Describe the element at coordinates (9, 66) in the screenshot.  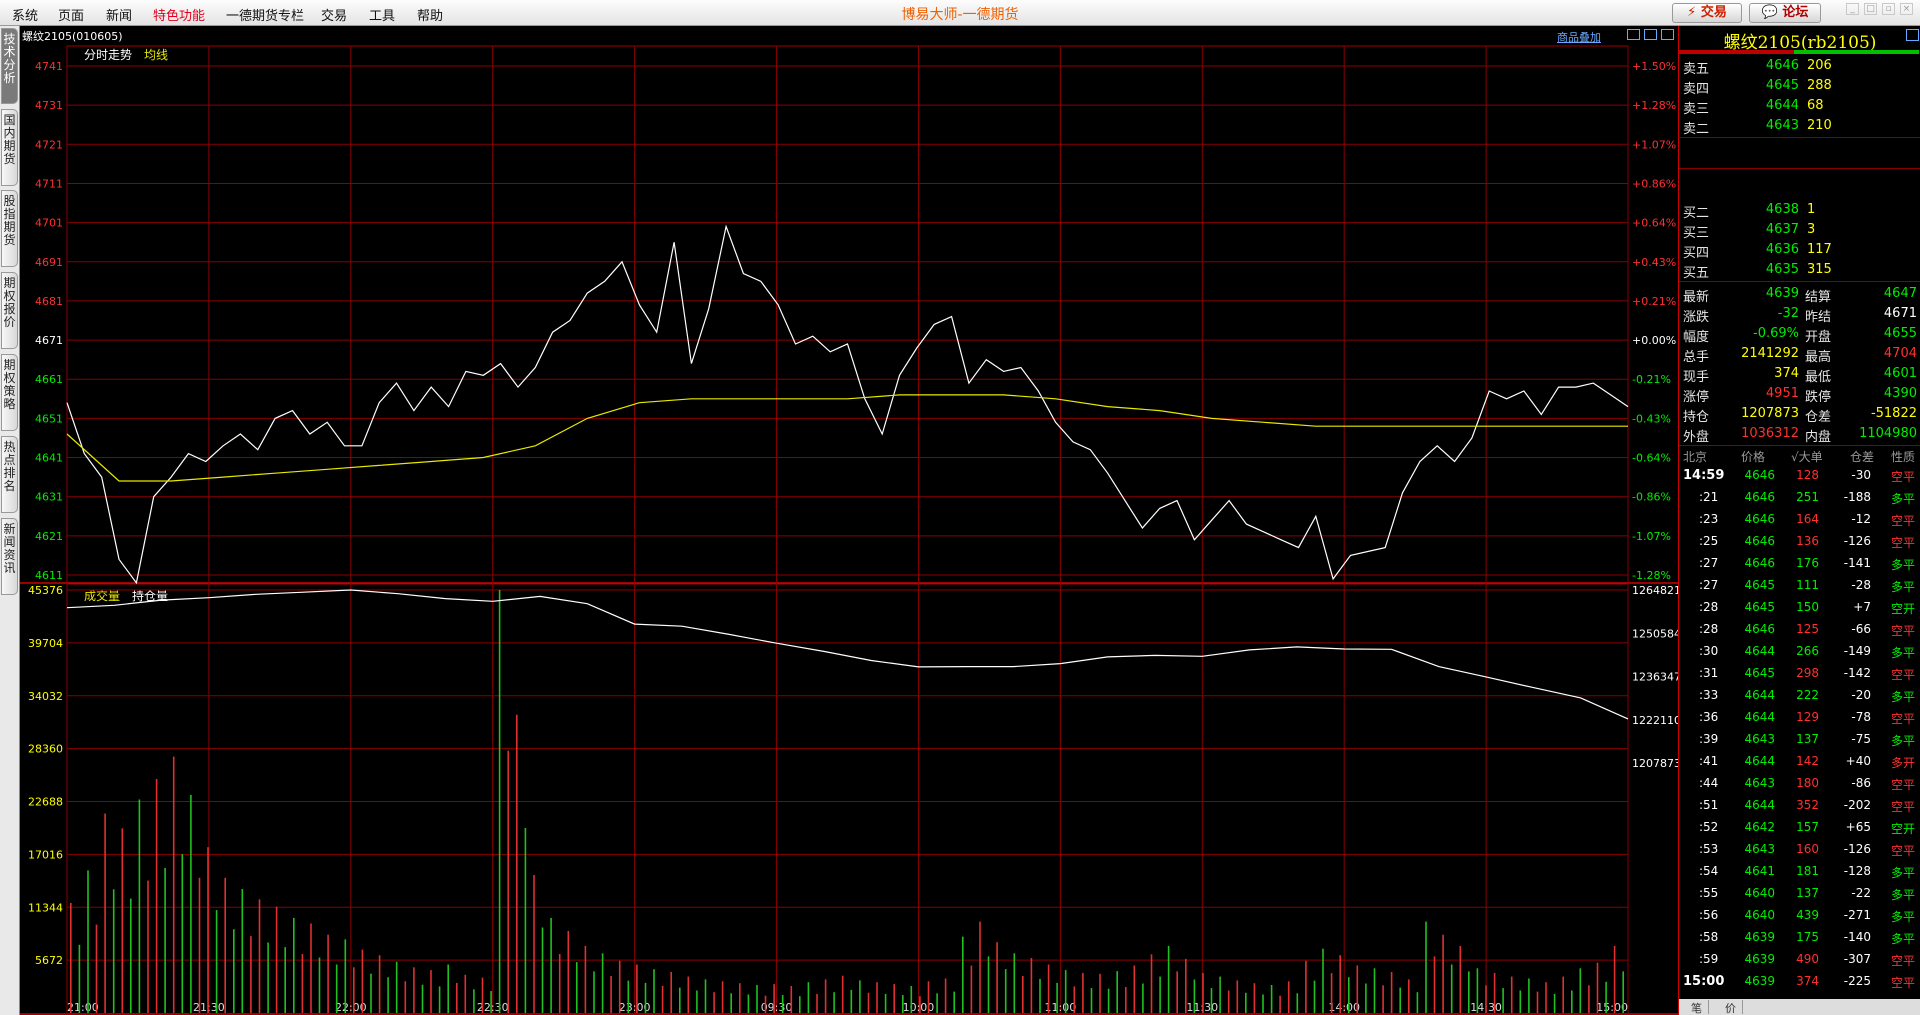
I see `left-tab-0: 技术分析` at that location.